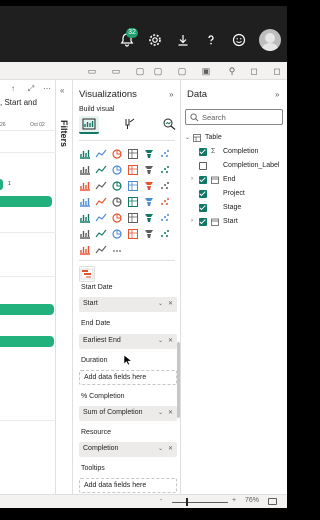  Describe the element at coordinates (272, 501) in the screenshot. I see `fit-to-page-icon` at that location.